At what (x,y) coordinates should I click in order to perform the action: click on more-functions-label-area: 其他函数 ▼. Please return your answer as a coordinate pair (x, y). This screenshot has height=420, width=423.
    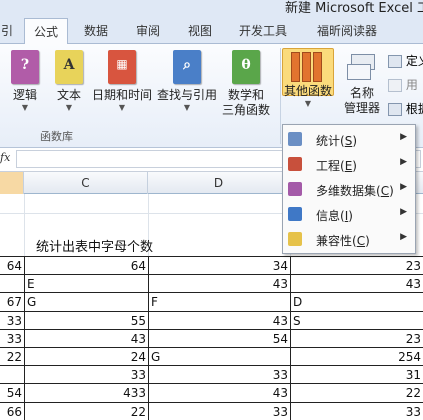
    Looking at the image, I should click on (308, 96).